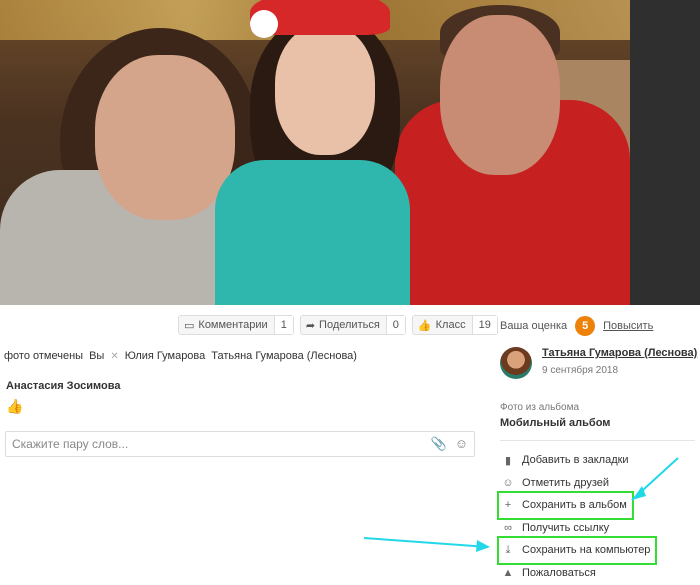 The width and height of the screenshot is (700, 585). I want to click on comment-author: Анастасия Зосимова, so click(63, 386).